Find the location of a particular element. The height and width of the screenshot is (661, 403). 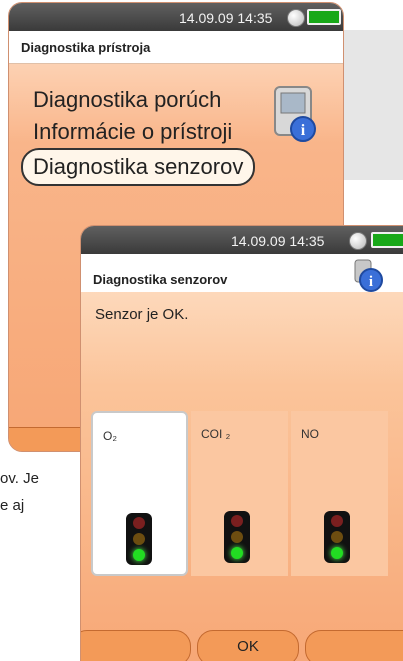

side-text-line1: ov. Je is located at coordinates (19, 478).